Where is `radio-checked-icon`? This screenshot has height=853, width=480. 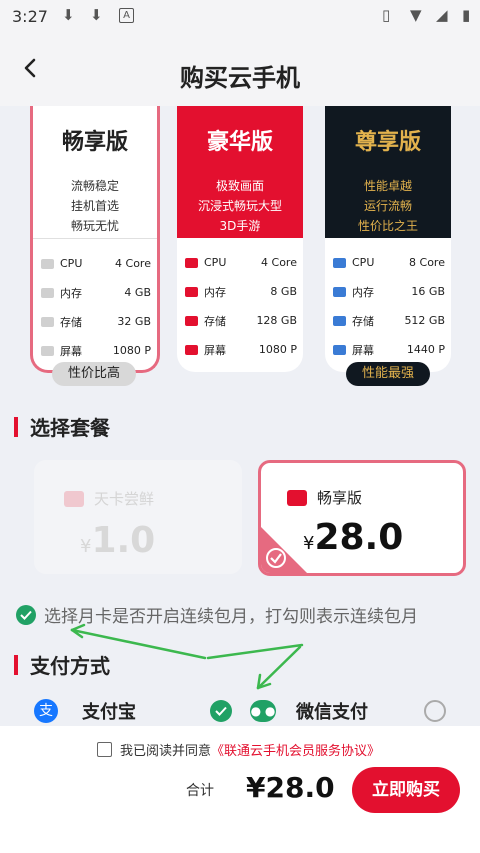
radio-checked-icon is located at coordinates (221, 711).